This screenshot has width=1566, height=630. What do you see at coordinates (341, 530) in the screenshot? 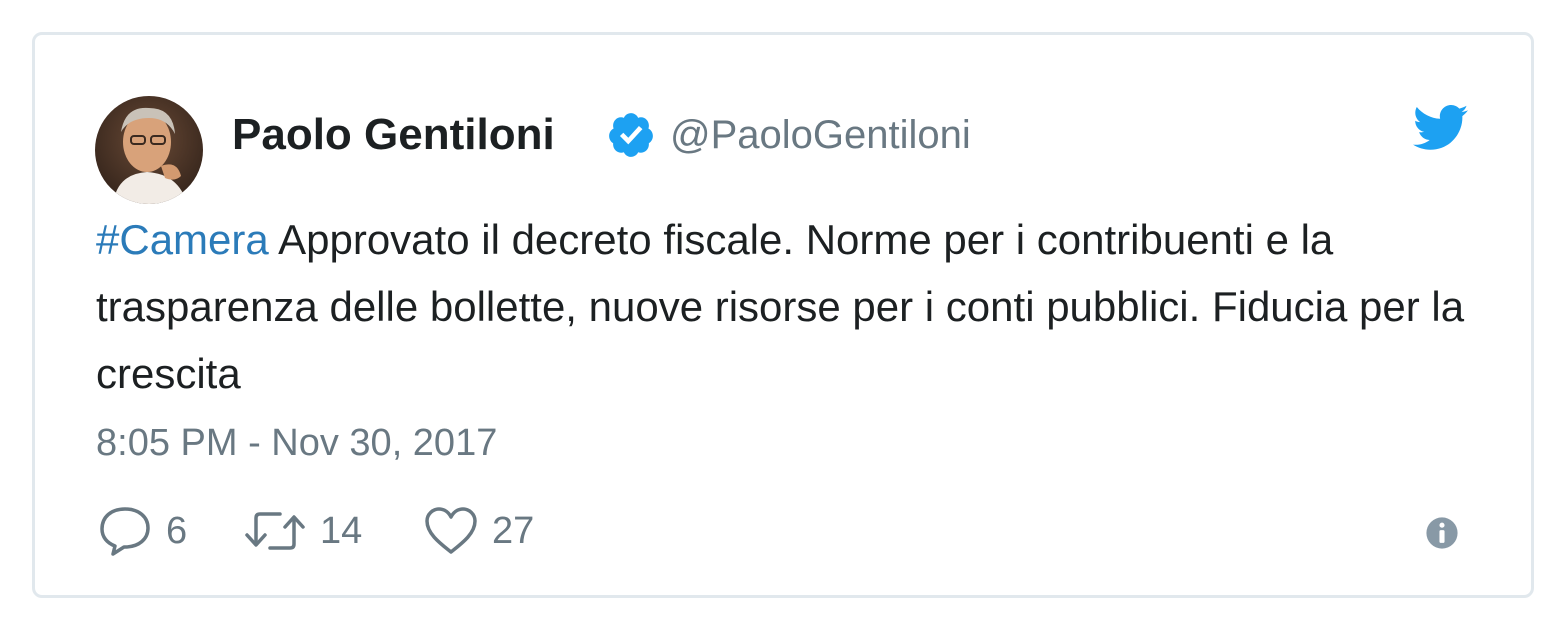
I see `retweet-count: 14` at bounding box center [341, 530].